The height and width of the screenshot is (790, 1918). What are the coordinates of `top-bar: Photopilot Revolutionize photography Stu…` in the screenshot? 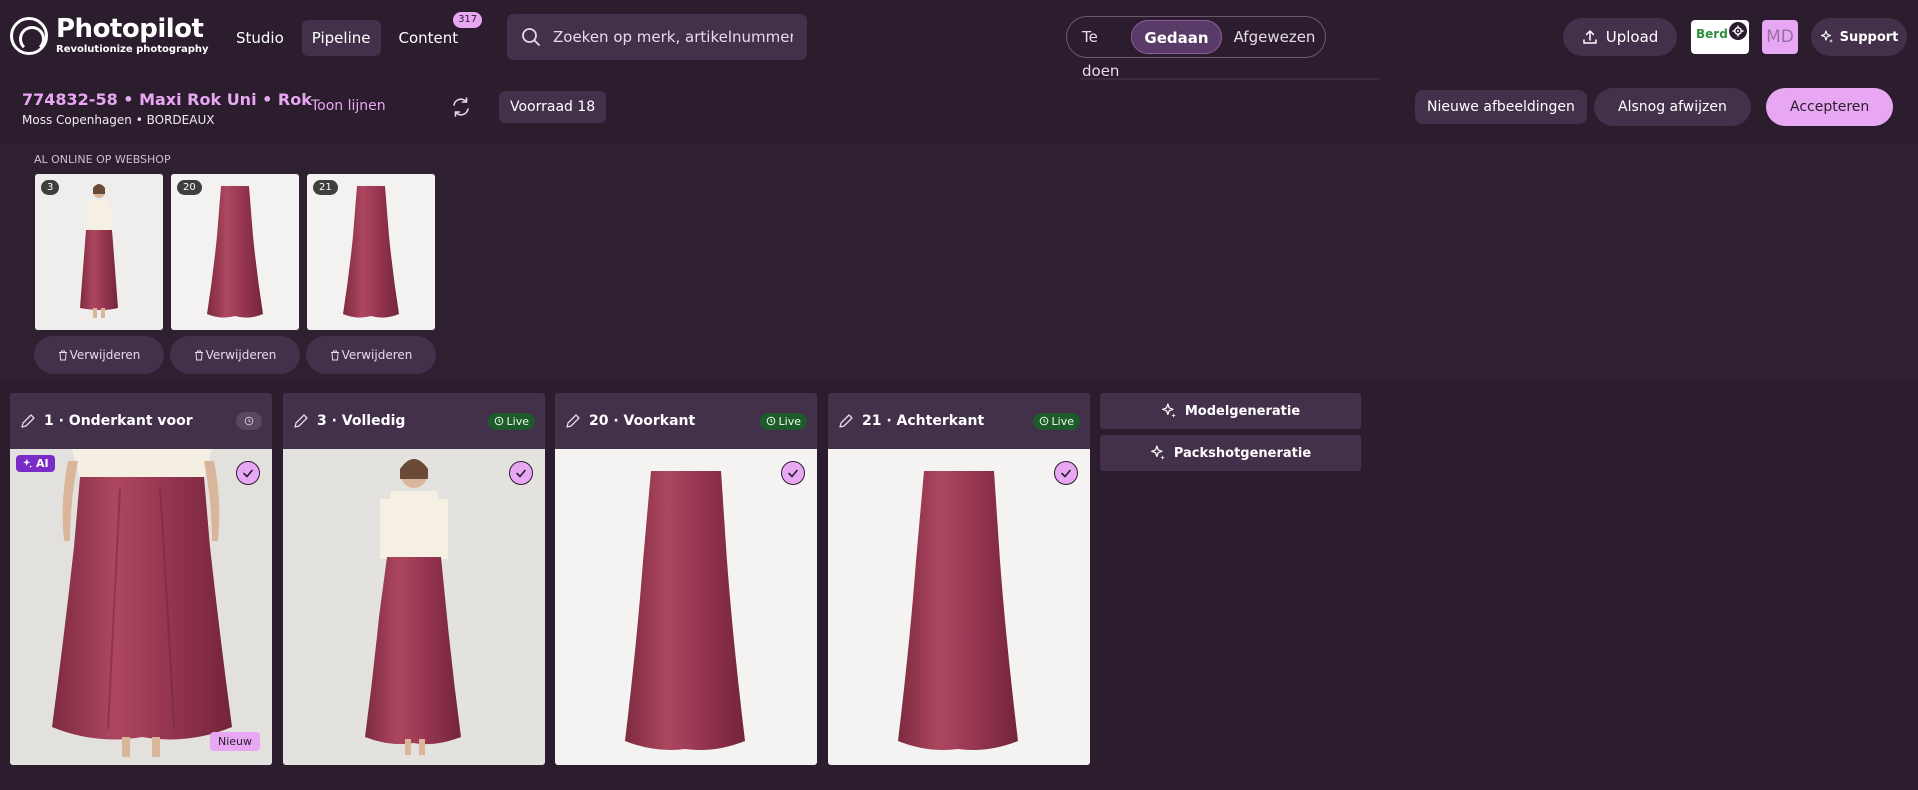 It's located at (959, 40).